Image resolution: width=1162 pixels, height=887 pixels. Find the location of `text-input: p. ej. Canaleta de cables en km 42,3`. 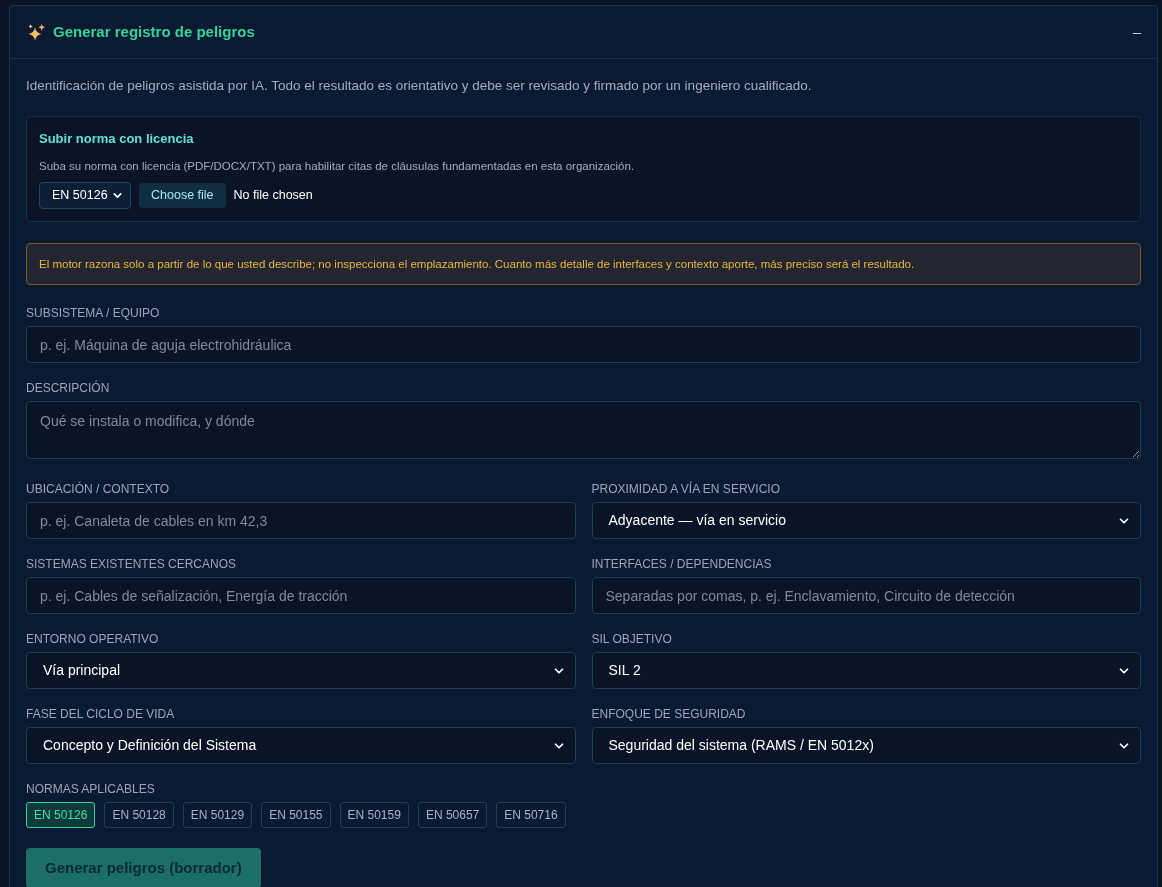

text-input: p. ej. Canaleta de cables en km 42,3 is located at coordinates (301, 520).